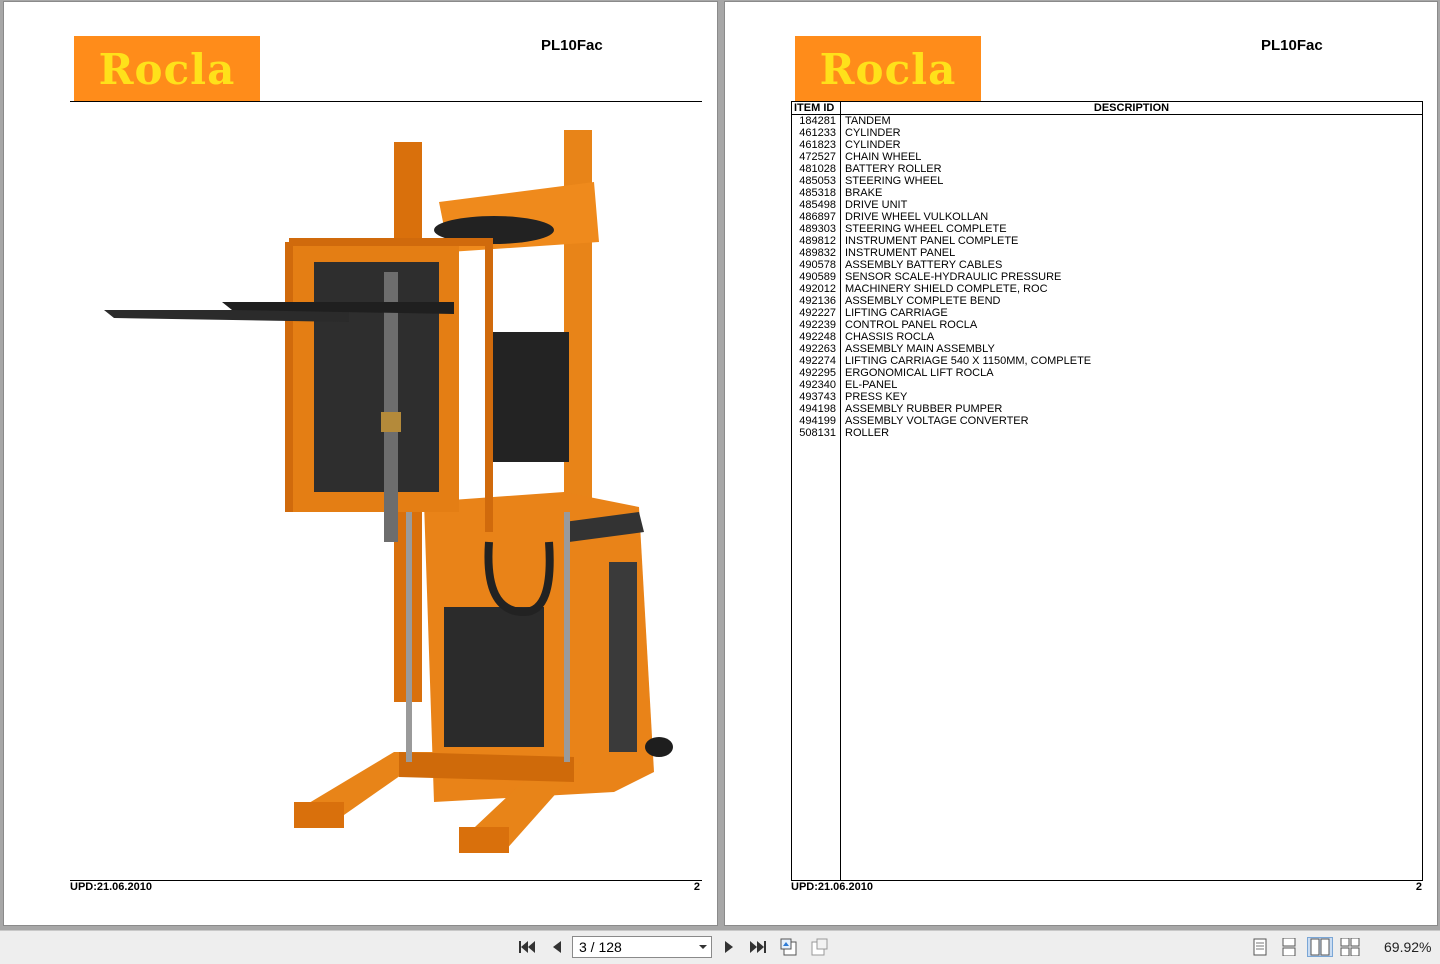 This screenshot has height=964, width=1440. Describe the element at coordinates (920, 349) in the screenshot. I see `description-cell: ASSEMBLY MAIN ASSEMBLY` at that location.